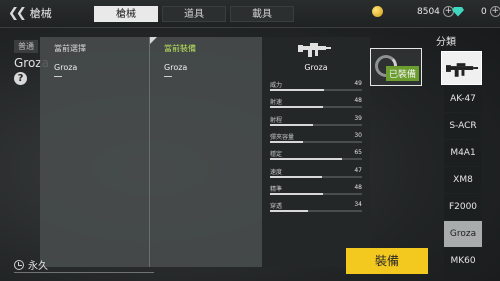 The image size is (500, 281). Describe the element at coordinates (463, 234) in the screenshot. I see `category-item: Groza` at that location.